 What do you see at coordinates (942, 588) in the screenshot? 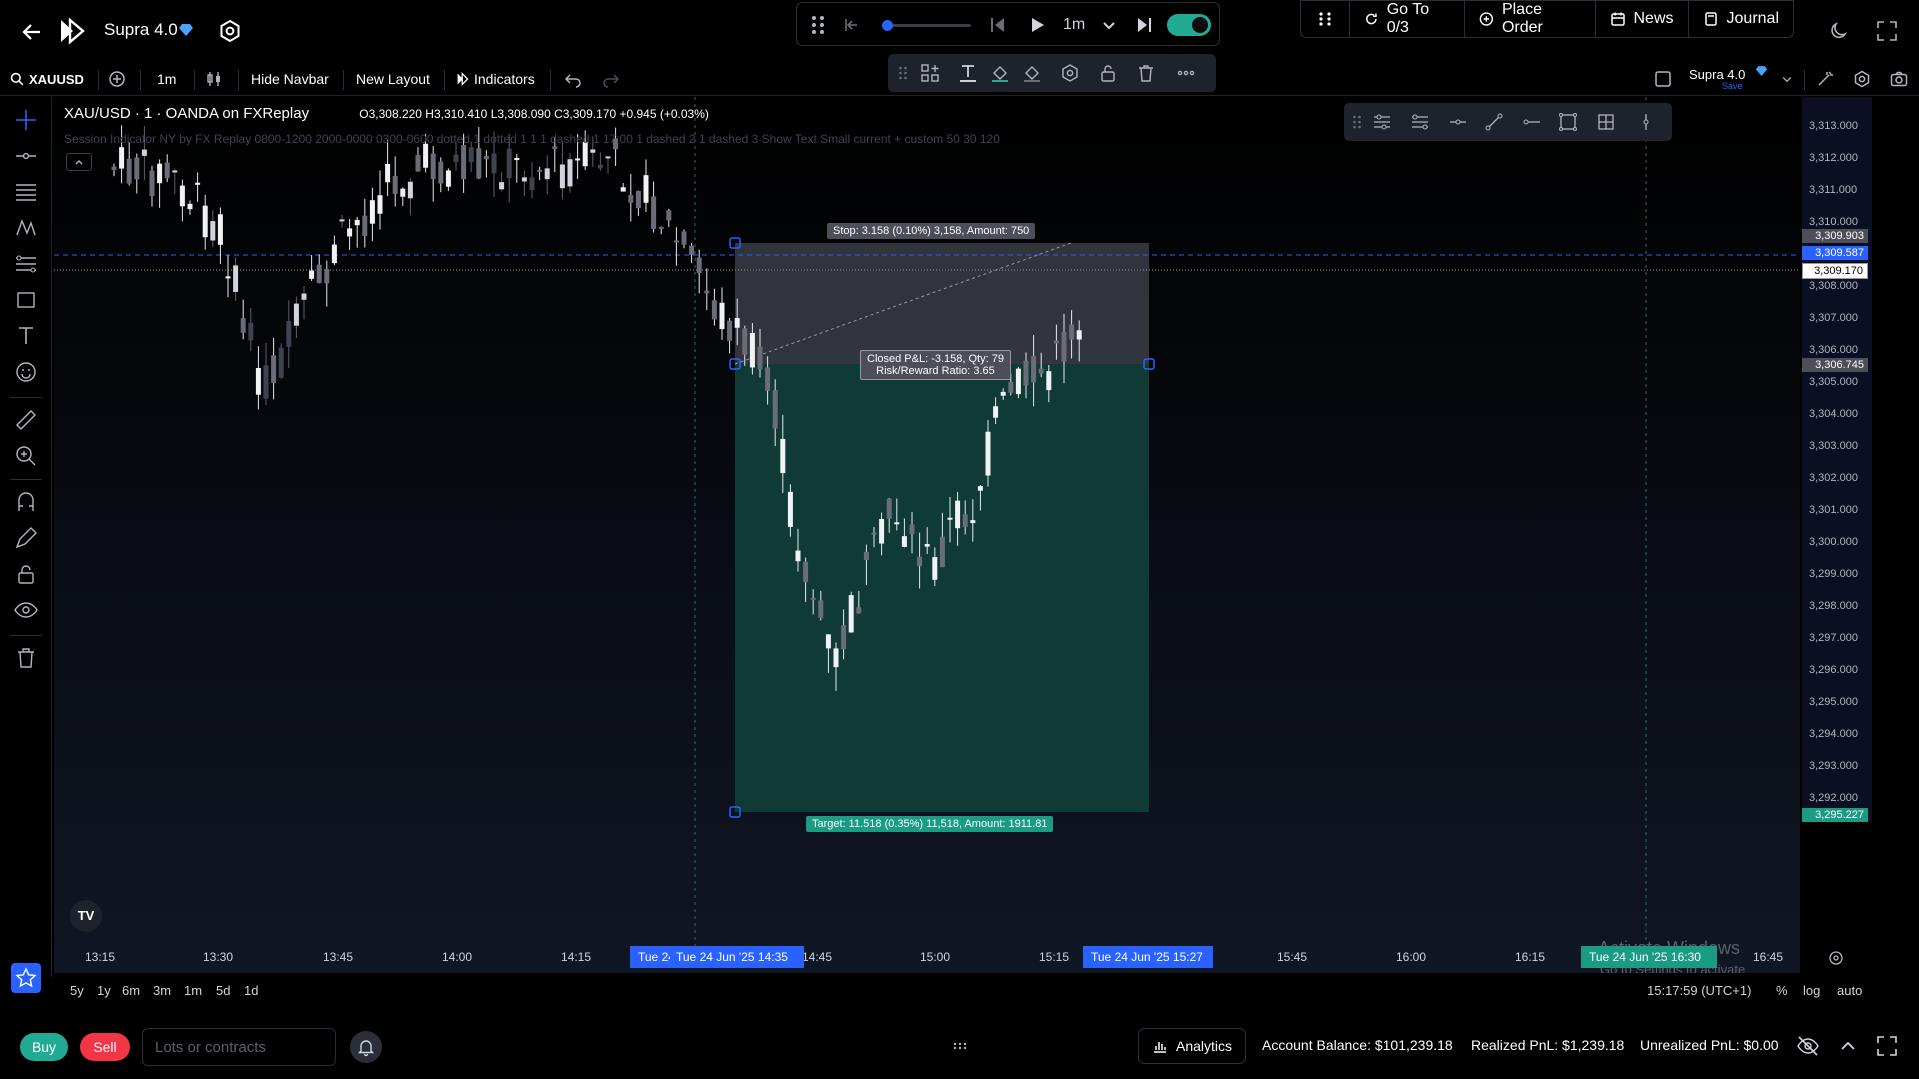
I see `target-zone` at bounding box center [942, 588].